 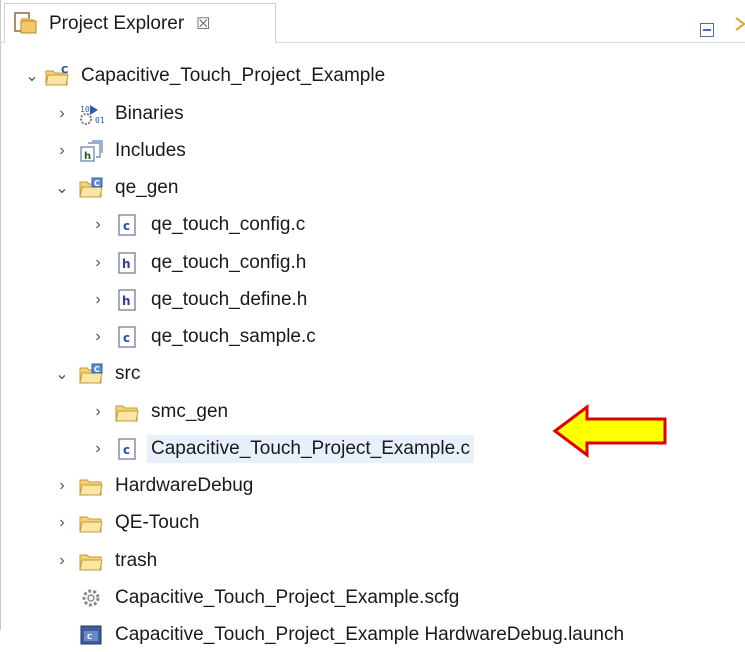 What do you see at coordinates (611, 431) in the screenshot?
I see `yellow-arrow-left-icon` at bounding box center [611, 431].